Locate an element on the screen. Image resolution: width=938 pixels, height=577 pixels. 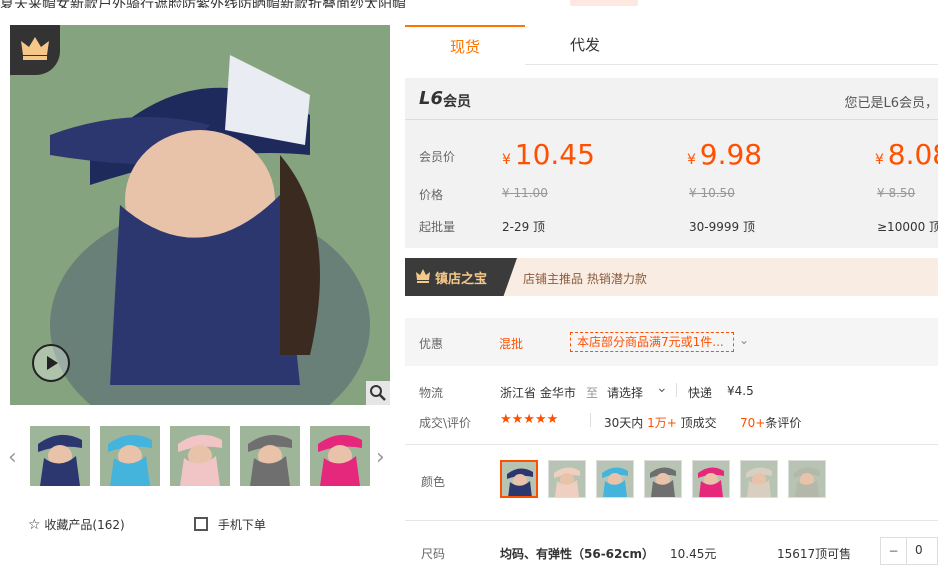
member-title: 会员 is located at coordinates (457, 102).